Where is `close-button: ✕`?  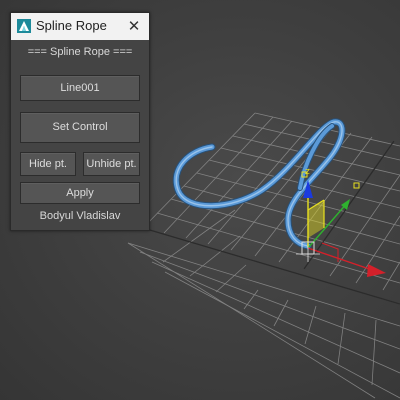
close-button: ✕ is located at coordinates (134, 26).